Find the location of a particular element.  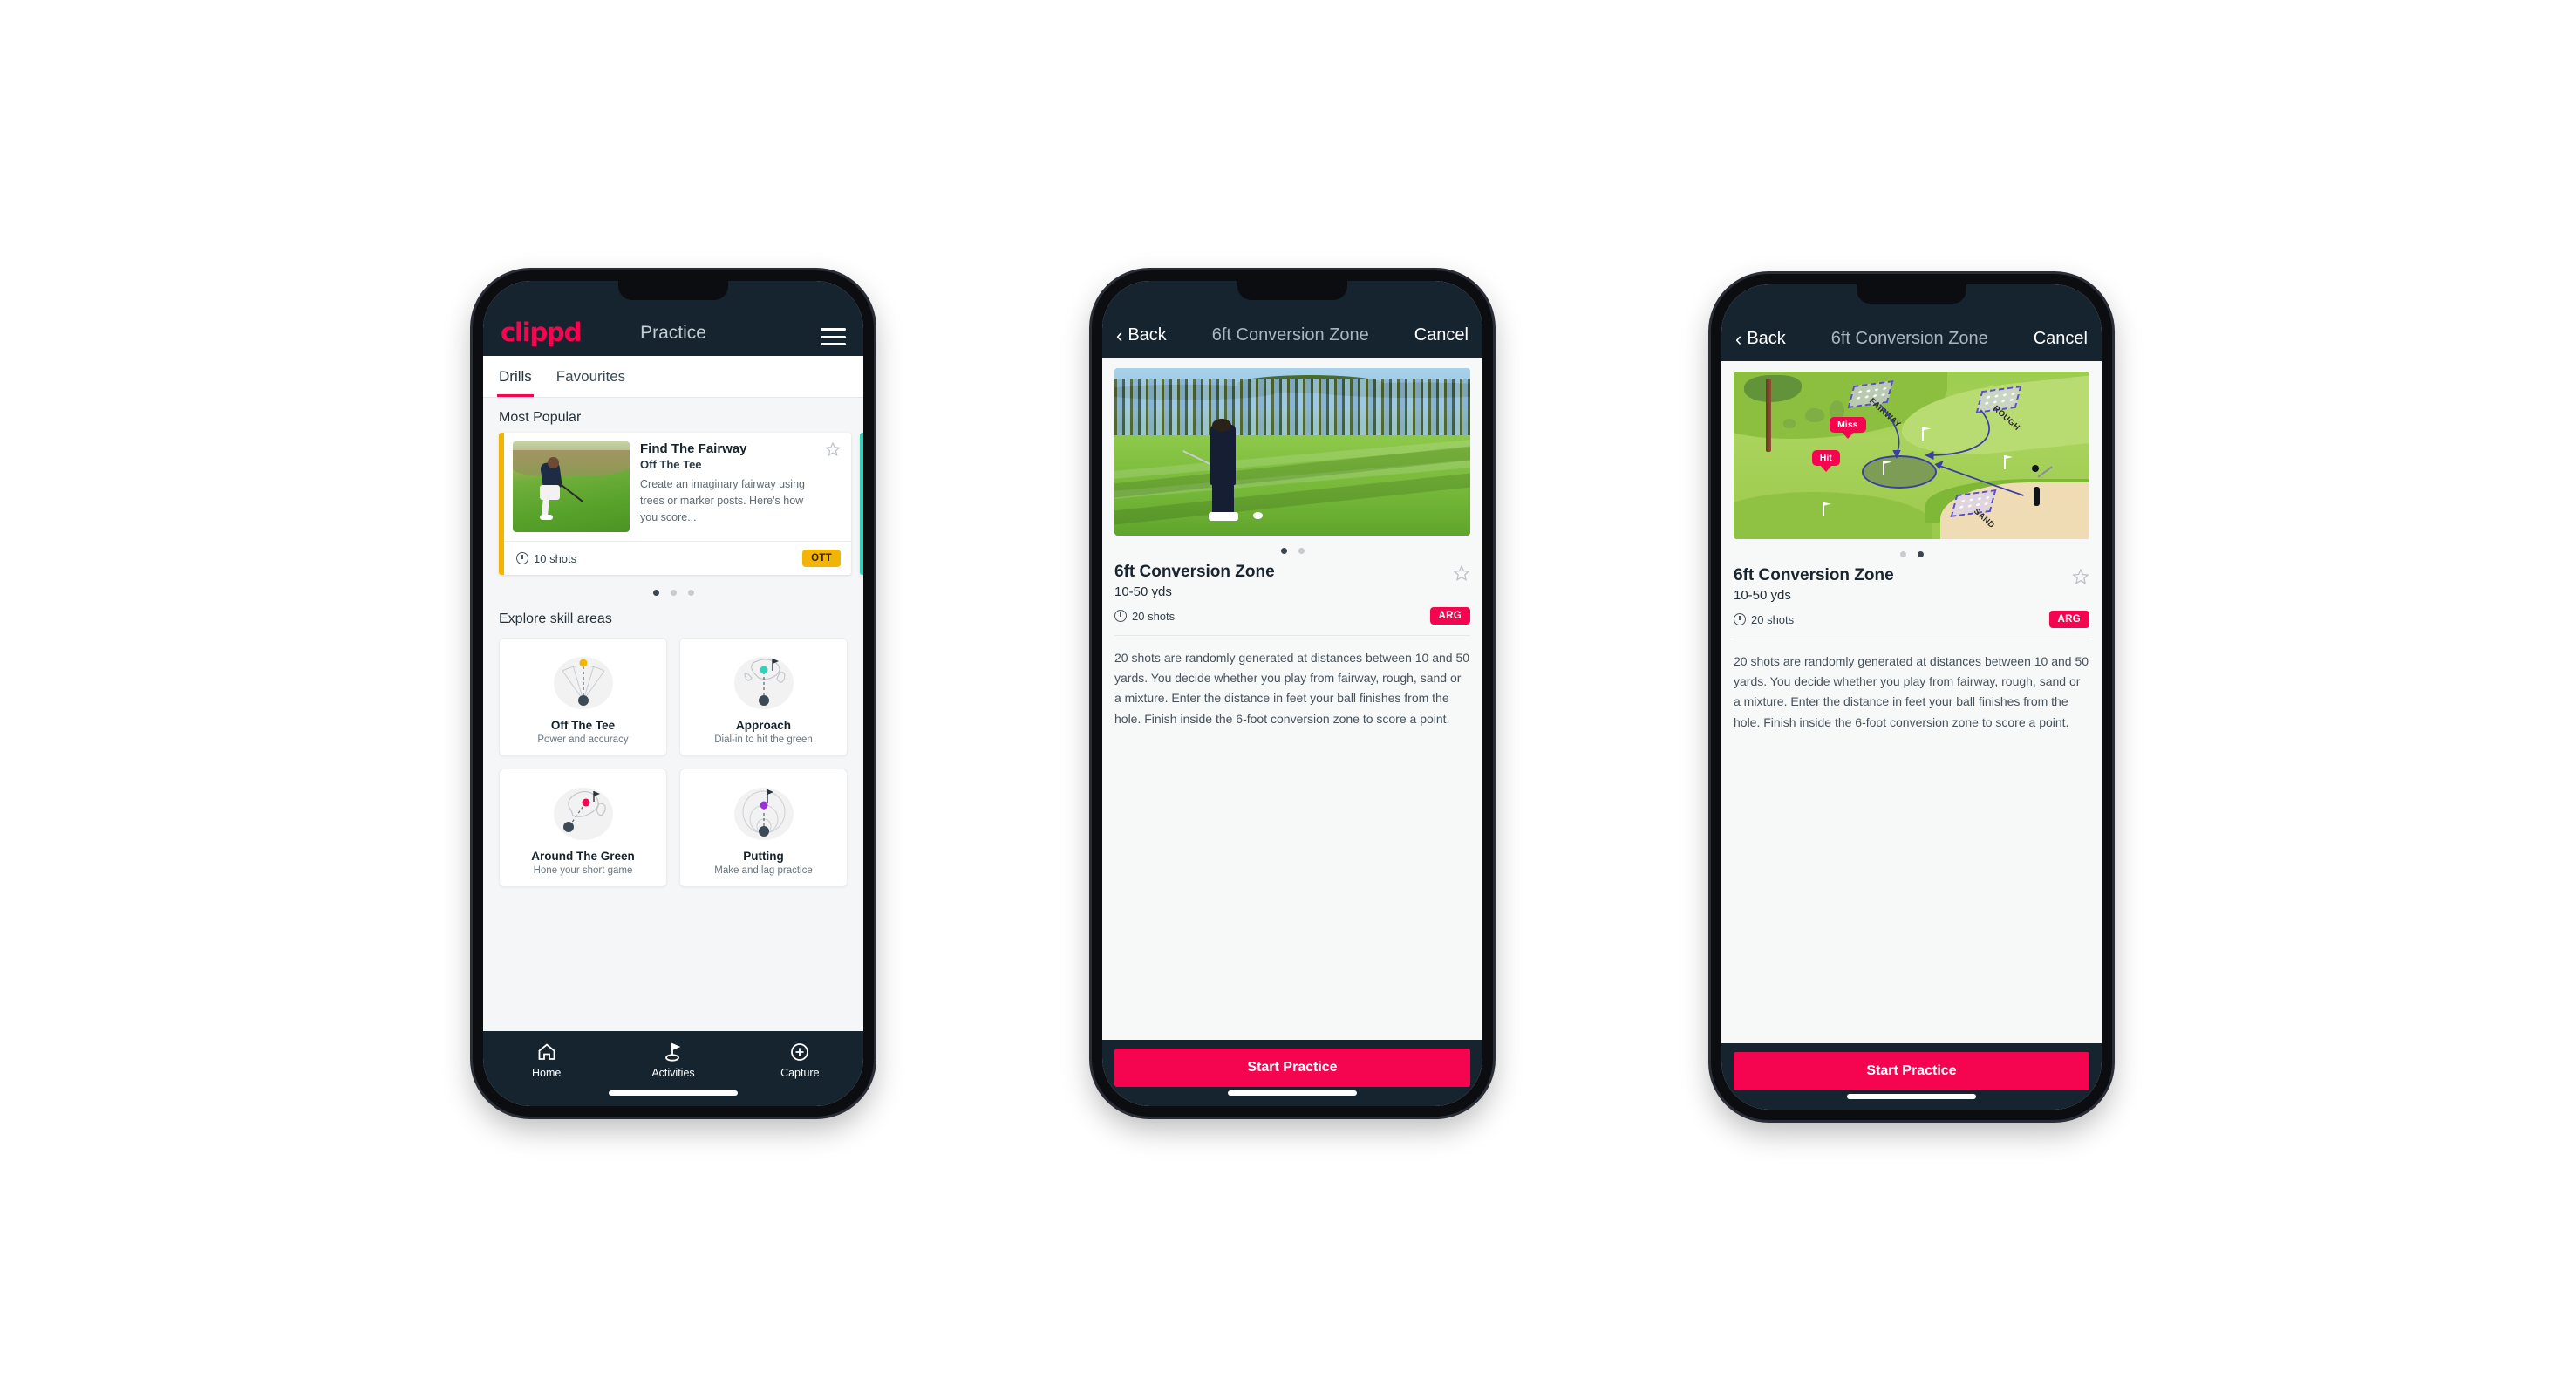

drill-distance: 10-50 yds is located at coordinates (1143, 591).